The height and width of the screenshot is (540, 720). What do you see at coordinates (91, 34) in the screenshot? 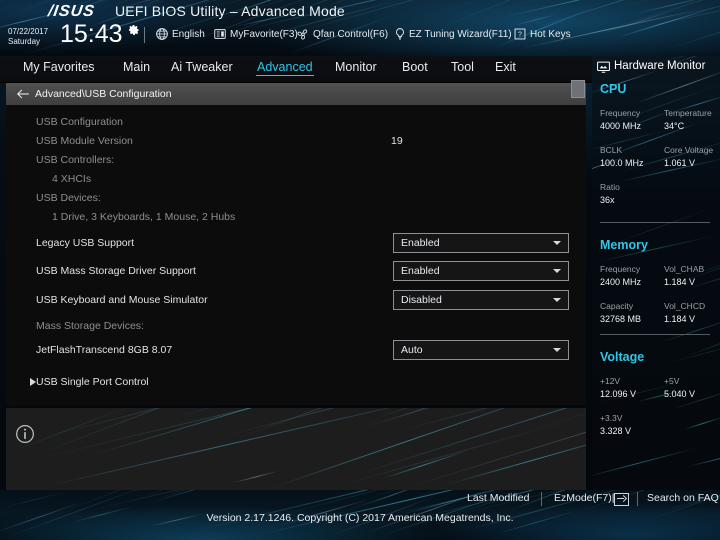
I see `clock-display: 15:43` at bounding box center [91, 34].